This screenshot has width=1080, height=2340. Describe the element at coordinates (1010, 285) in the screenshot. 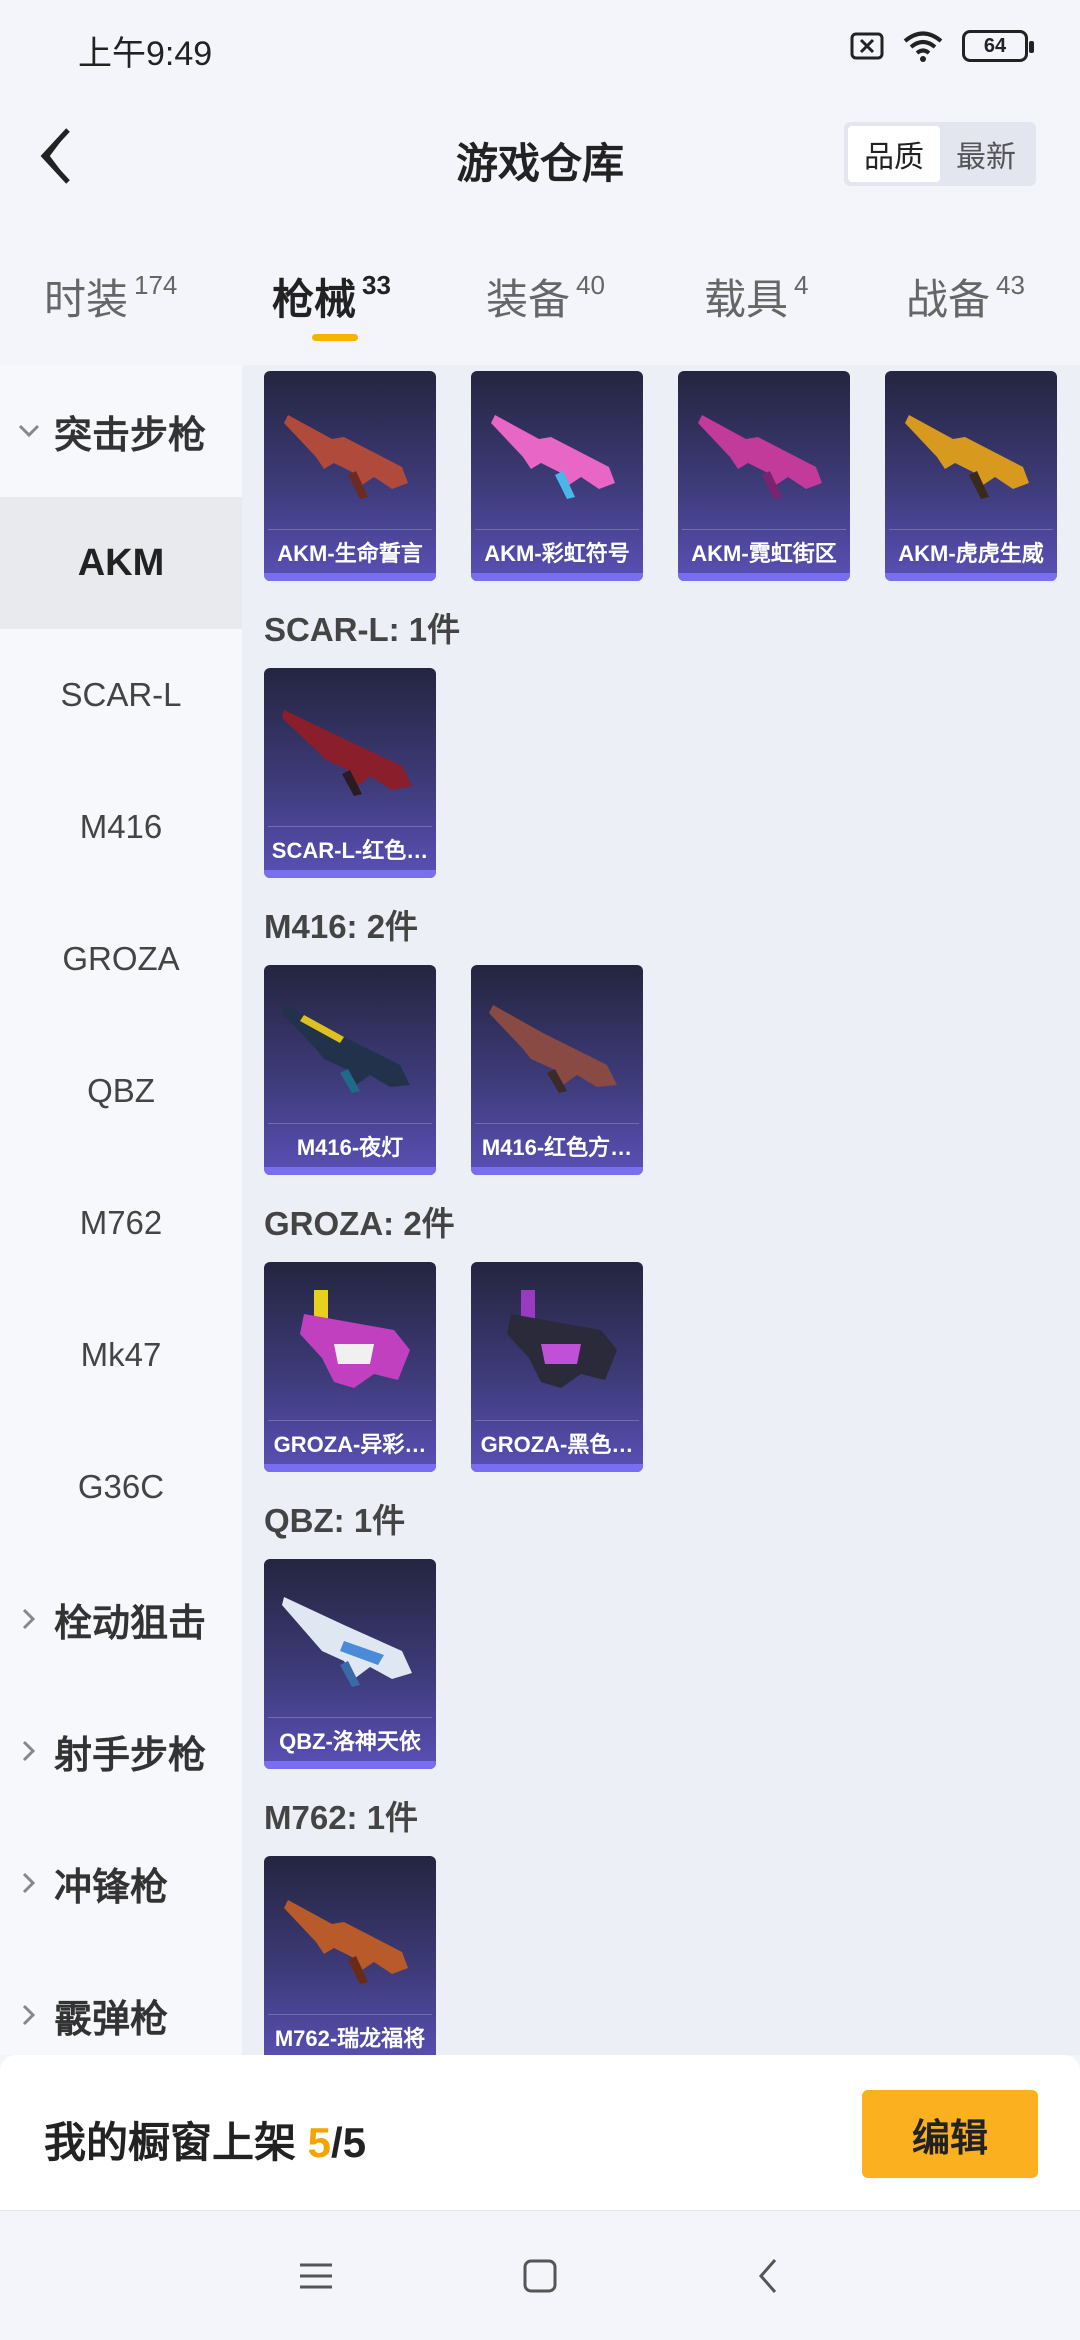

I see `tab-count: 43` at that location.